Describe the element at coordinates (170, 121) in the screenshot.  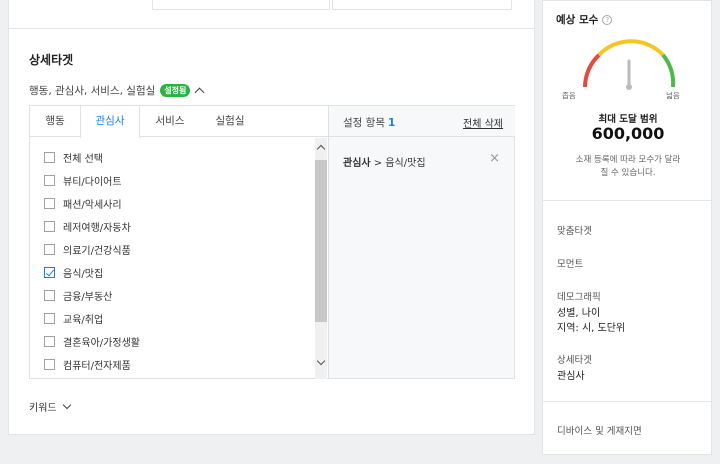
I see `tab-service: 서비스` at that location.